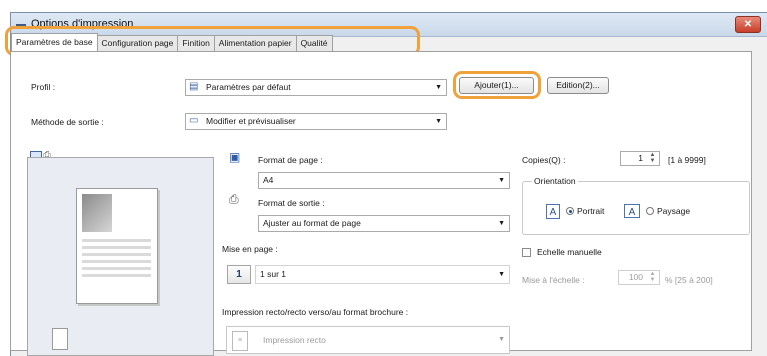 This screenshot has height=356, width=767. Describe the element at coordinates (194, 86) in the screenshot. I see `profile-icon: ▤` at that location.